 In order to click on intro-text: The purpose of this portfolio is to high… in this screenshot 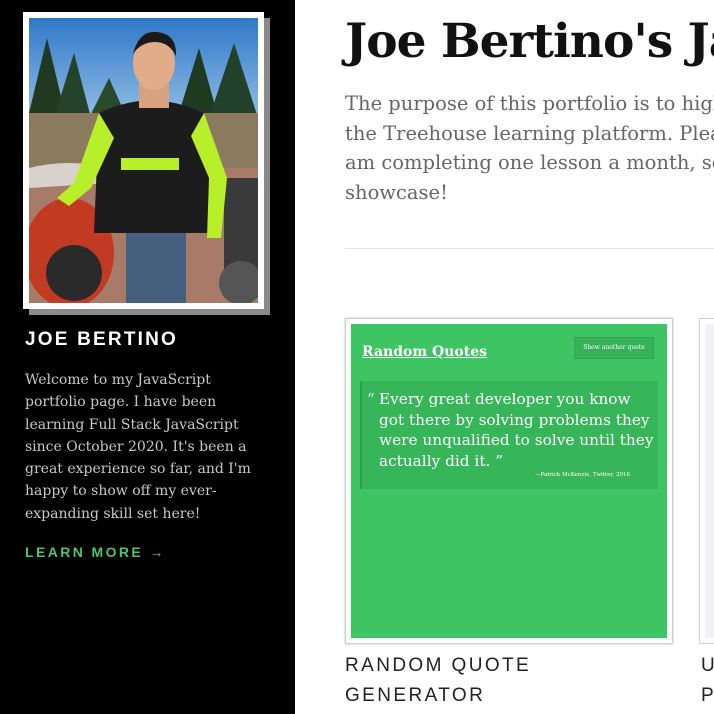, I will do `click(529, 148)`.